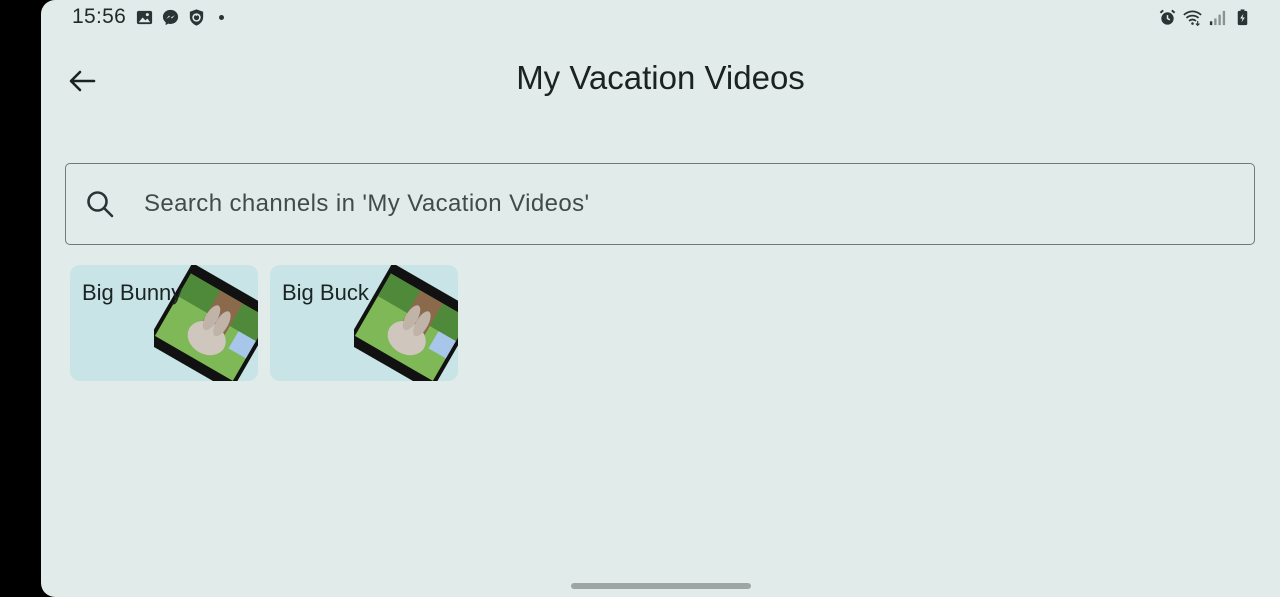 The height and width of the screenshot is (597, 1280). Describe the element at coordinates (99, 16) in the screenshot. I see `status-time: 15:56` at that location.